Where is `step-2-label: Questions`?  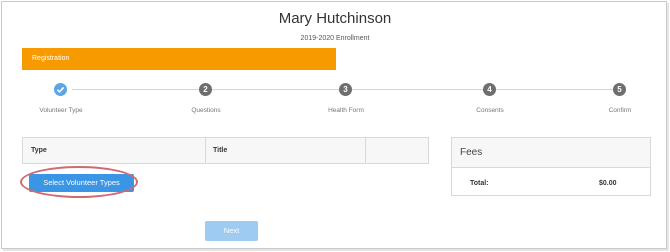 step-2-label: Questions is located at coordinates (206, 110).